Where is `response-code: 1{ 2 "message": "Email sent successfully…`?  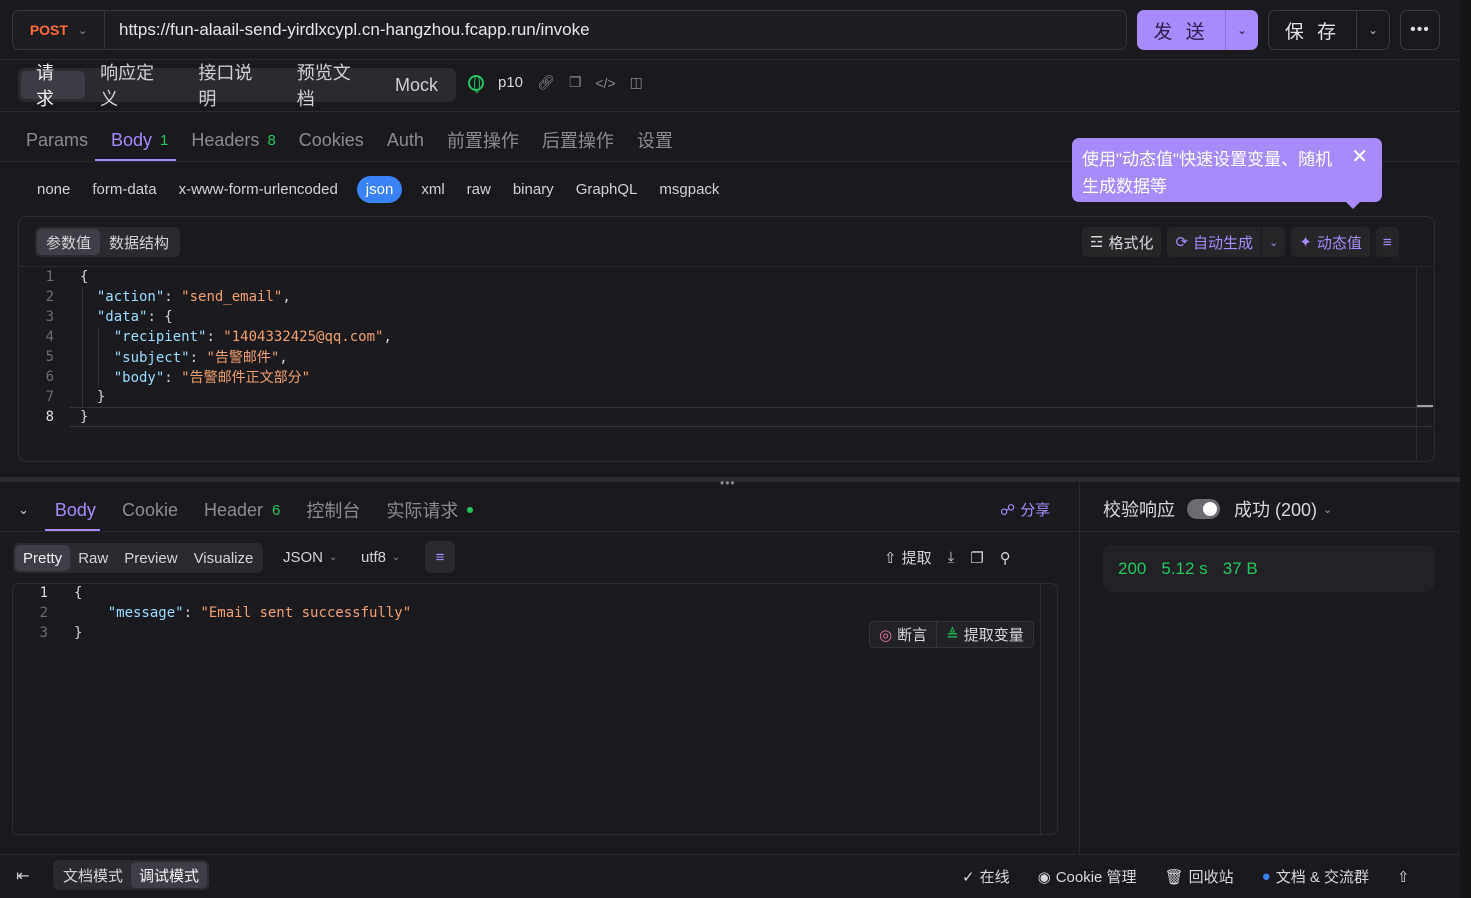
response-code: 1{ 2 "message": "Email sent successfully… is located at coordinates (213, 613).